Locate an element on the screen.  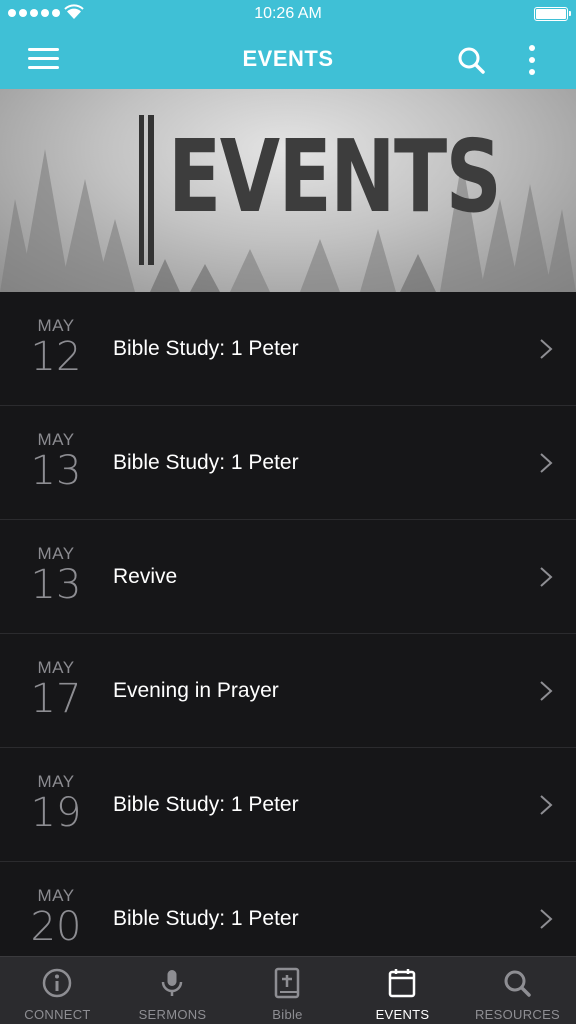
event-row: MAY 19 Bible Study: 1 Peter is located at coordinates (288, 805).